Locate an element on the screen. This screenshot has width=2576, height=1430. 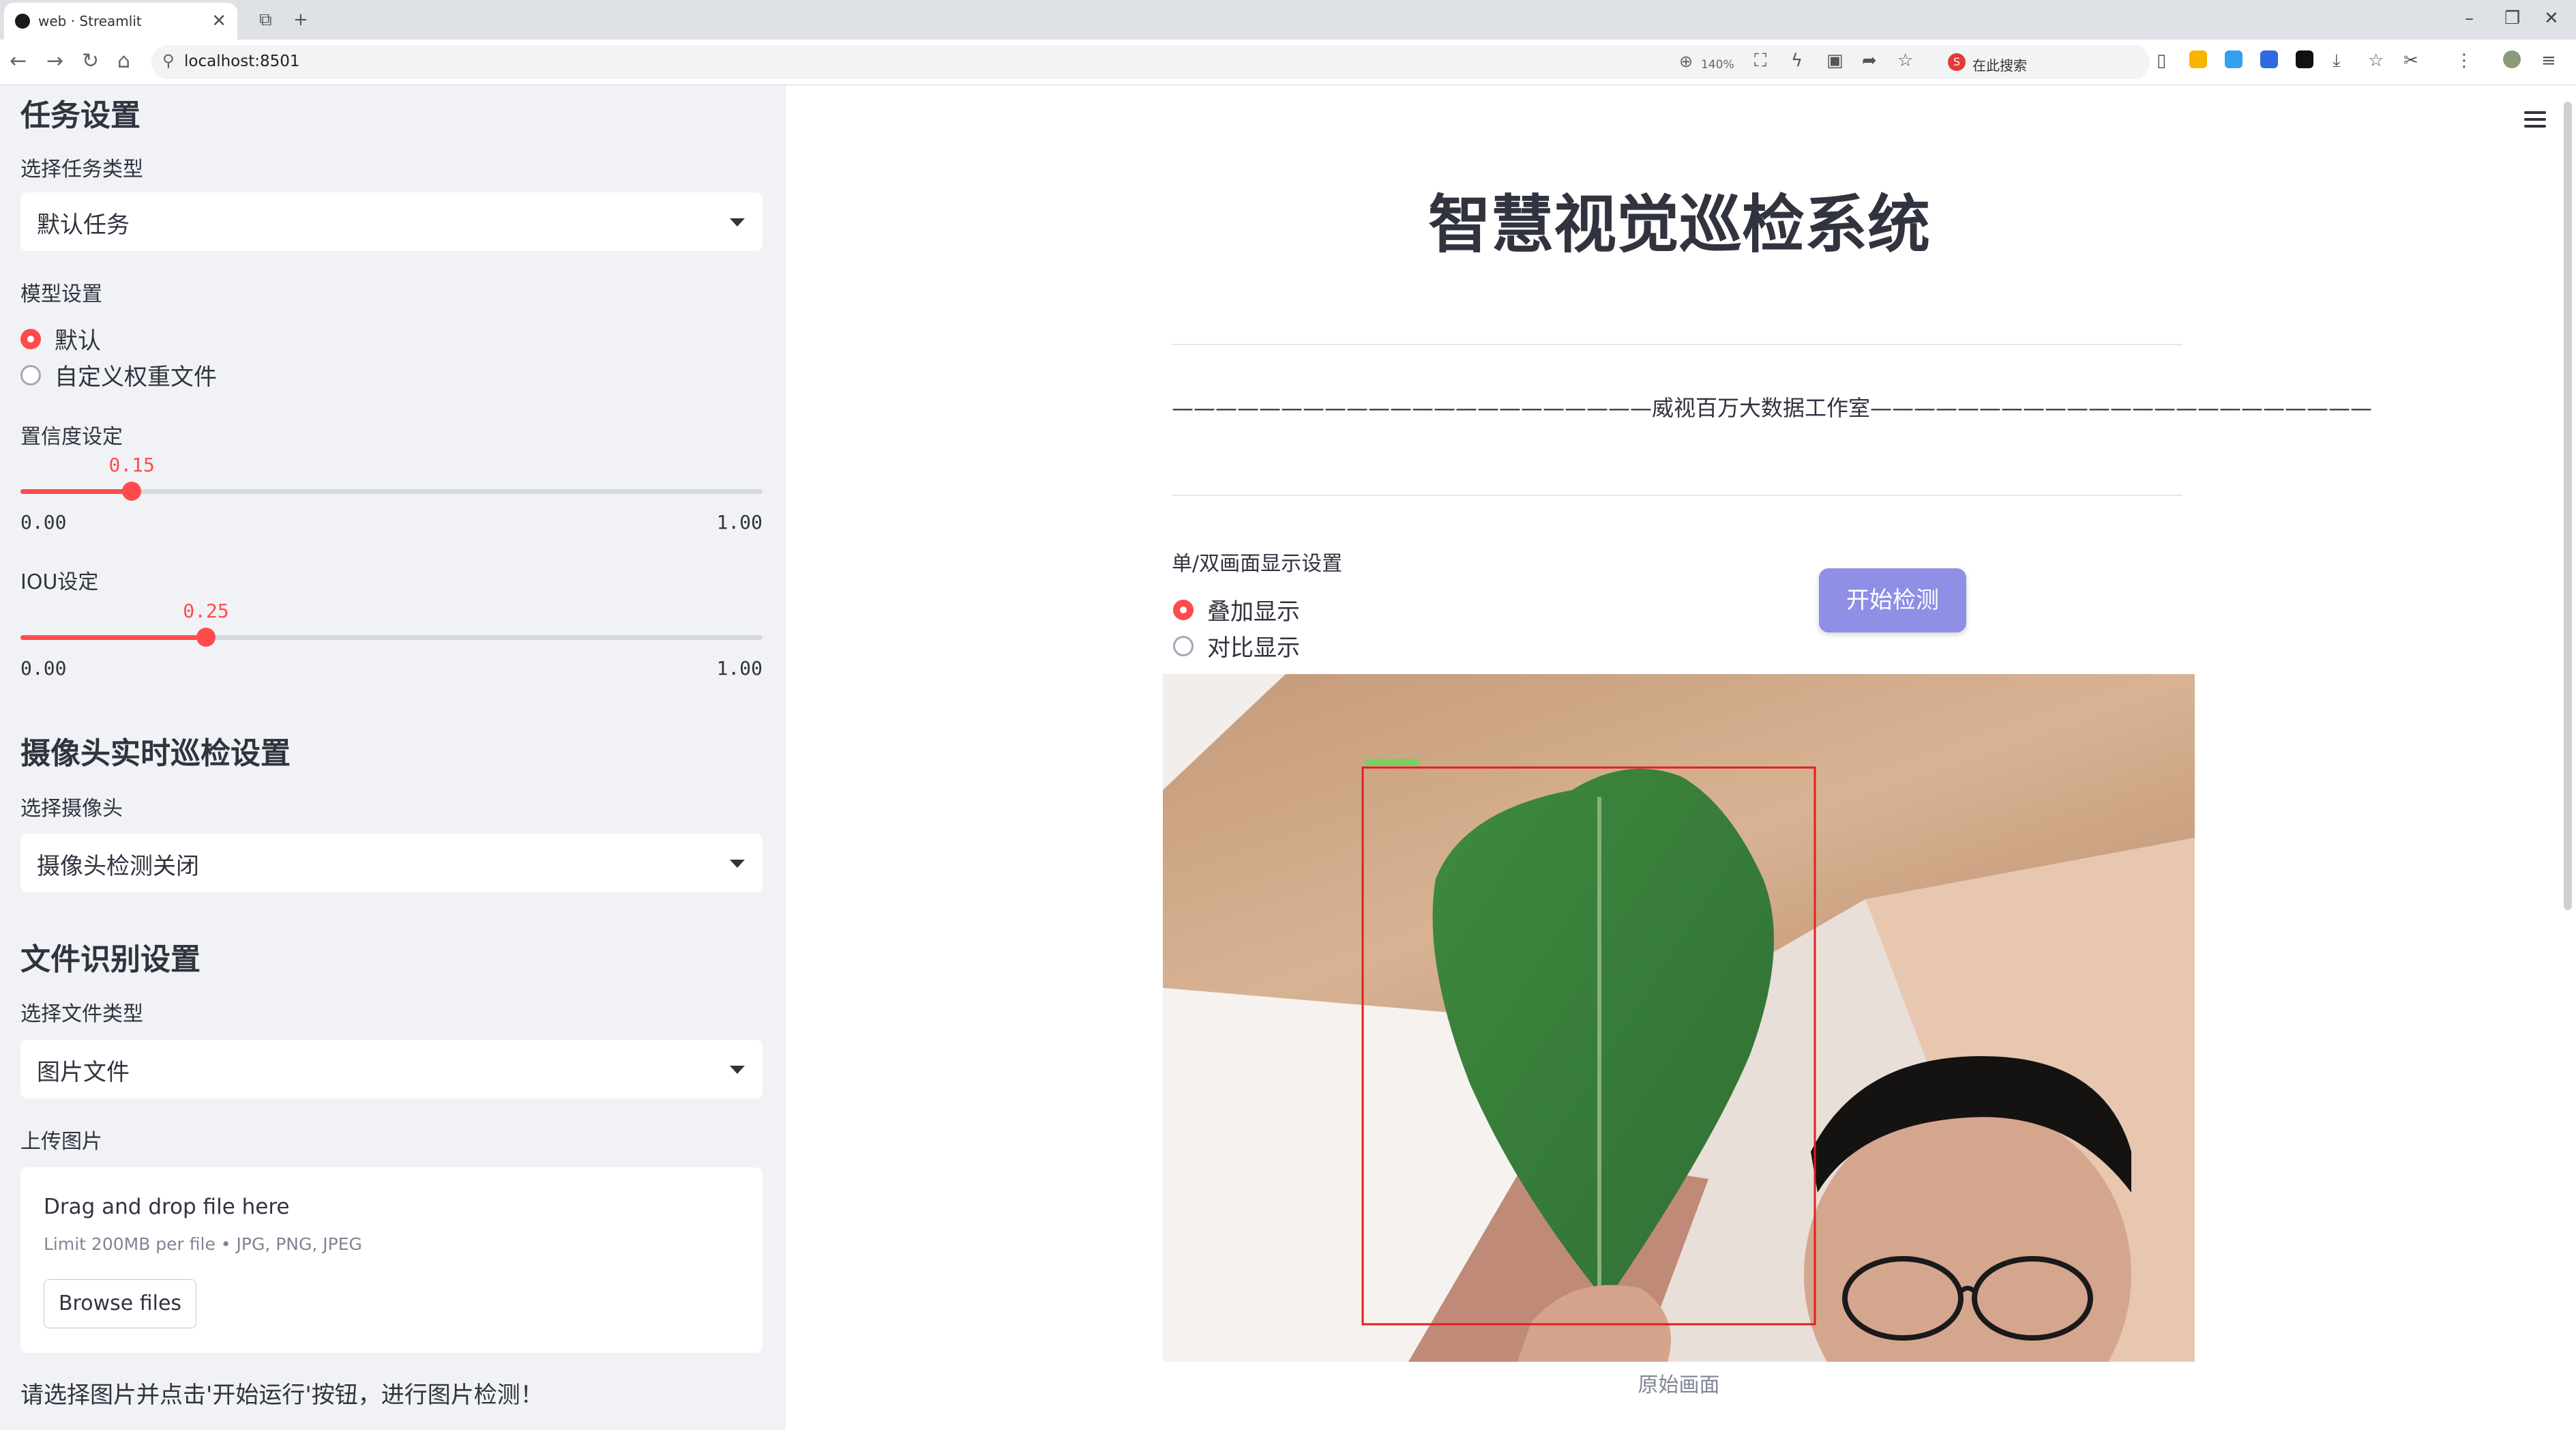
url-field: ⚲ localhost:8501 ⊕ 140% ⛶ ϟ ▣ ➦ ☆ is located at coordinates (1150, 62).